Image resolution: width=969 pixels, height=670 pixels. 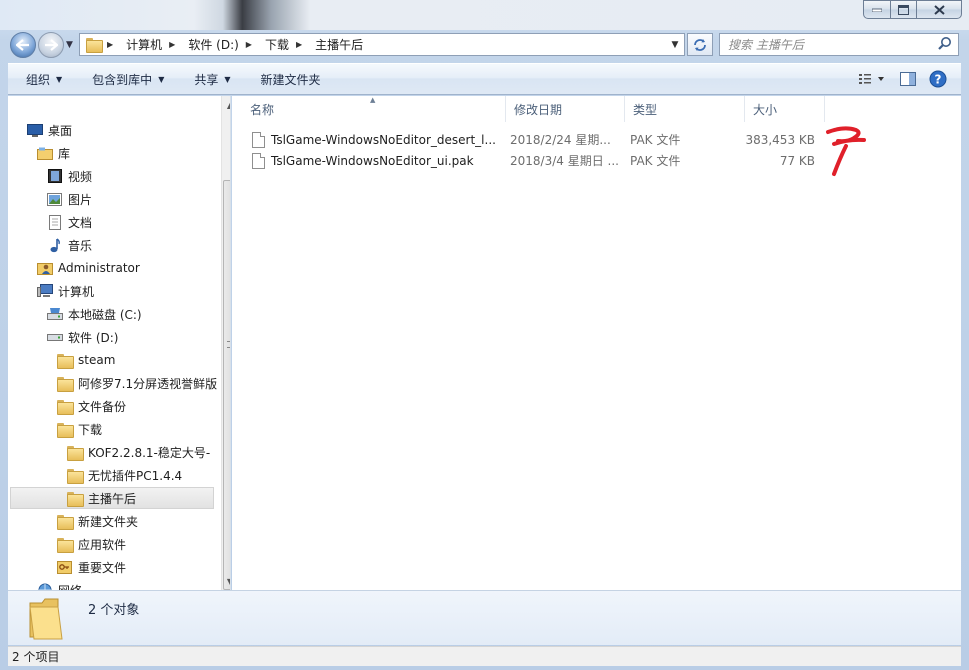 I want to click on nav-scrollbar: ▲ ▼, so click(x=225, y=343).